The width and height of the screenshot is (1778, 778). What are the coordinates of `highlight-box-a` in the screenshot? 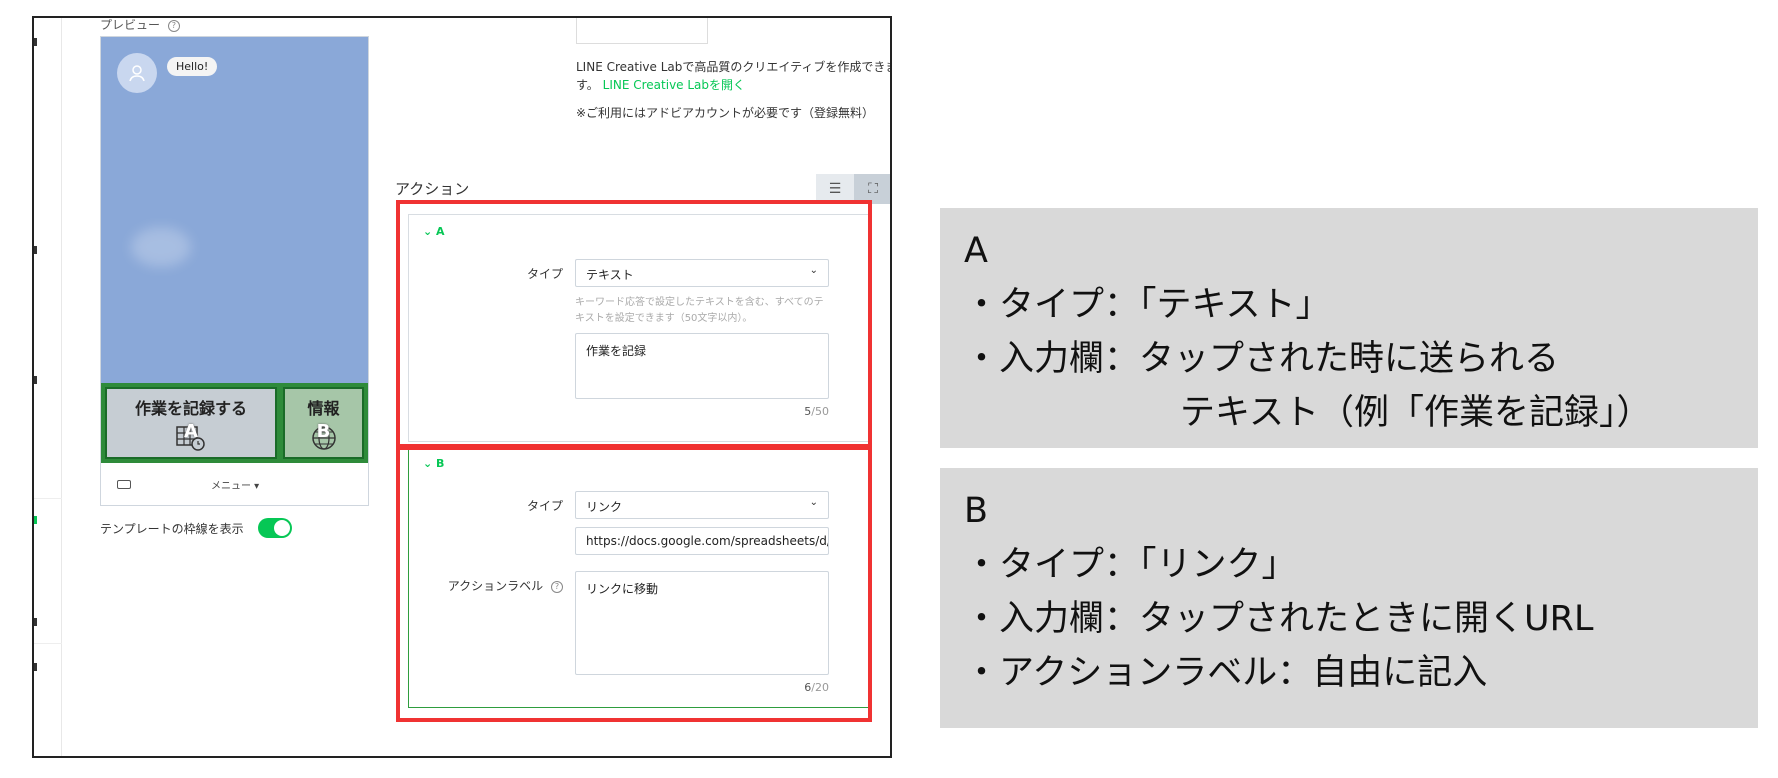 It's located at (634, 324).